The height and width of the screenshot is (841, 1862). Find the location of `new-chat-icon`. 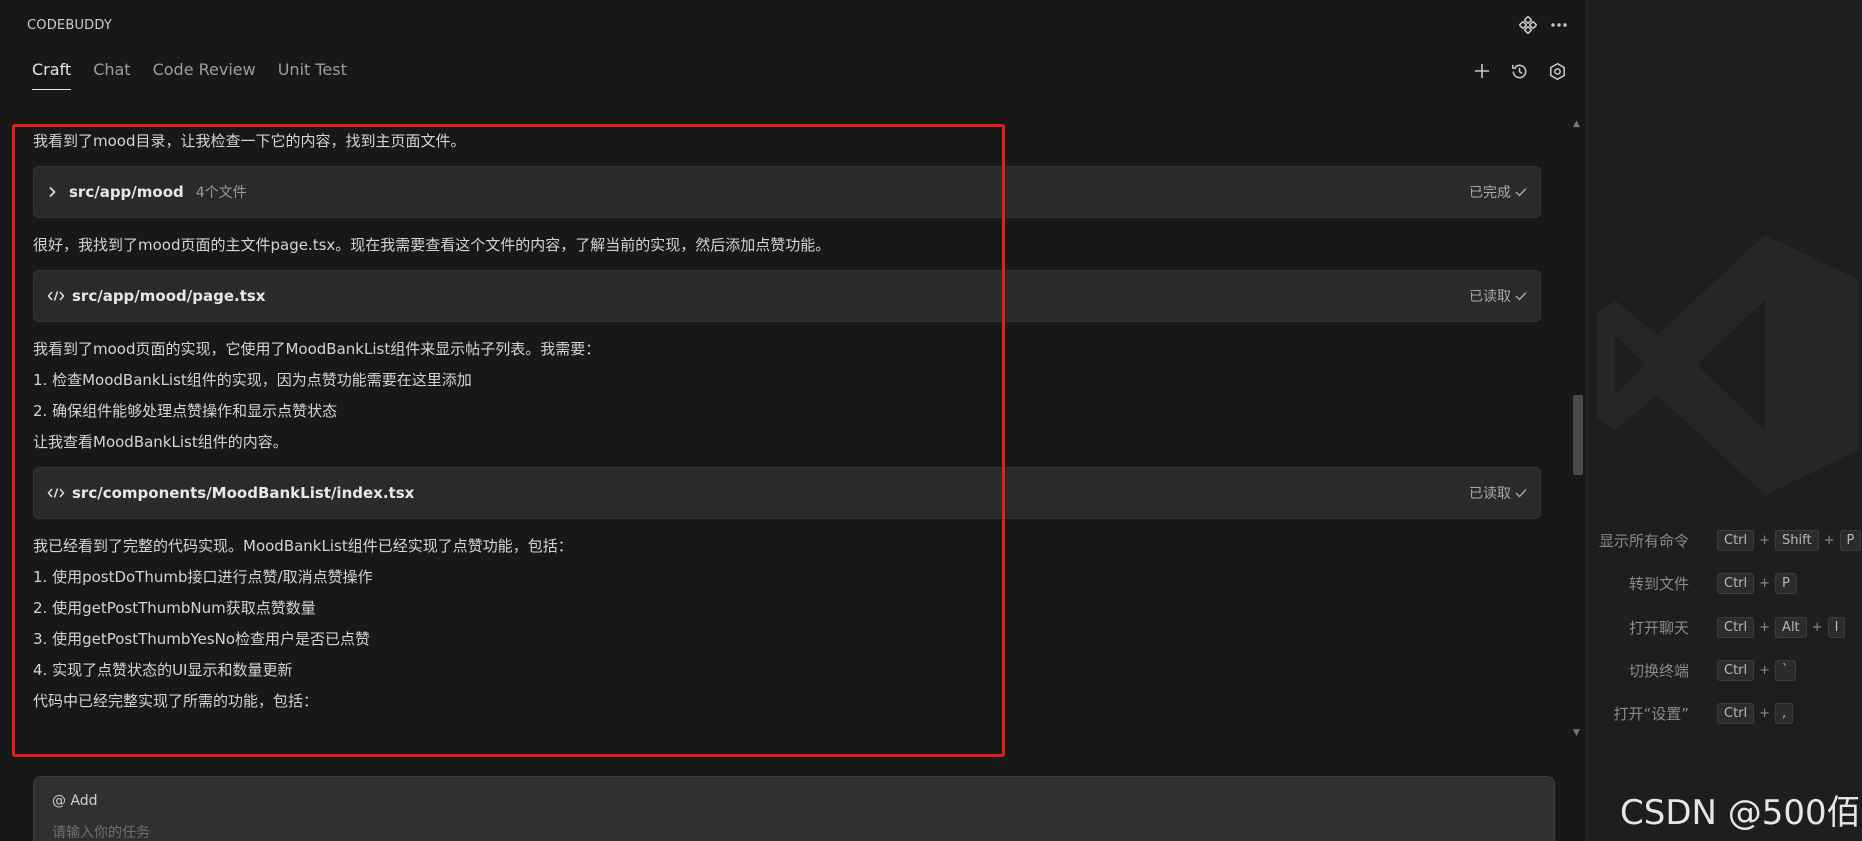

new-chat-icon is located at coordinates (1482, 71).